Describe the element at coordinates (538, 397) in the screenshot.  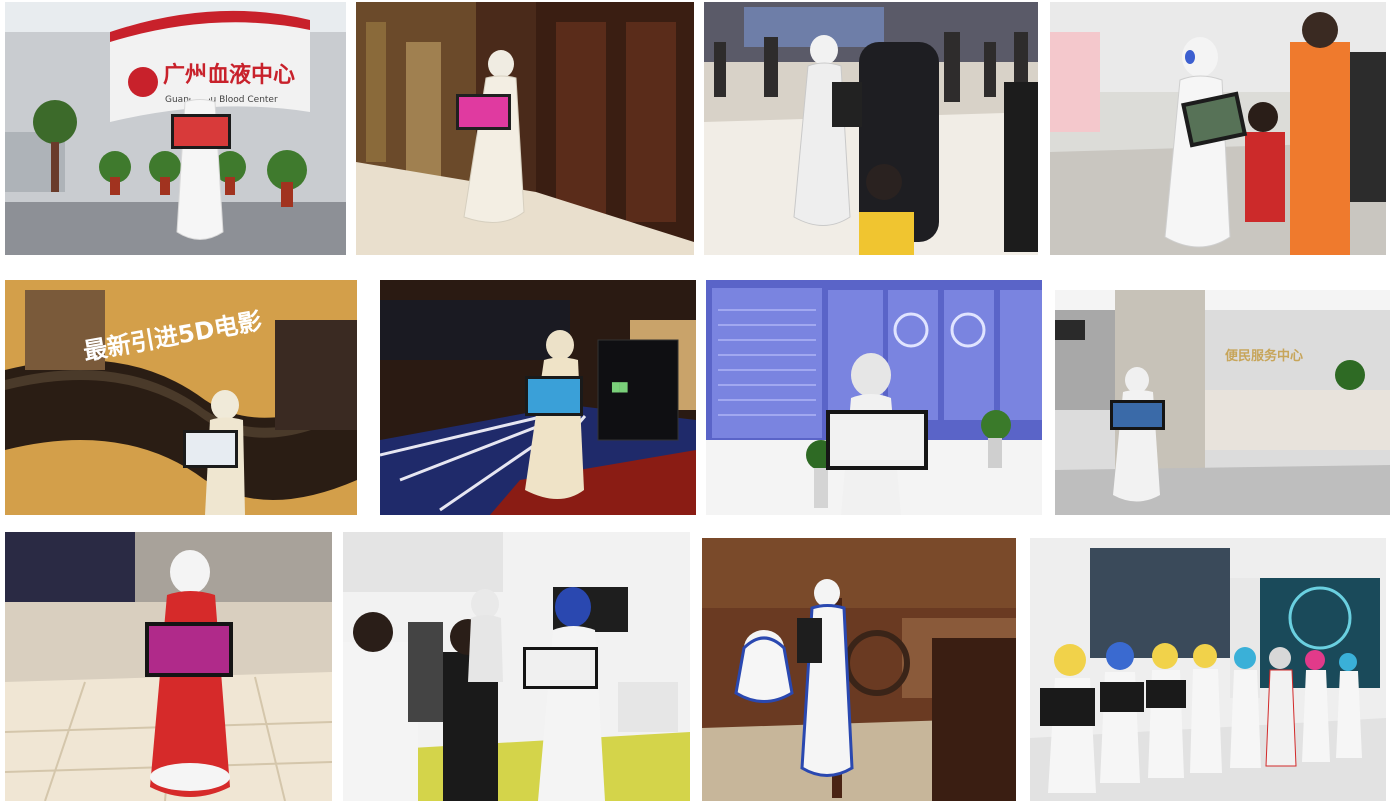
I see `photo-dark-hall: ▇▇` at that location.